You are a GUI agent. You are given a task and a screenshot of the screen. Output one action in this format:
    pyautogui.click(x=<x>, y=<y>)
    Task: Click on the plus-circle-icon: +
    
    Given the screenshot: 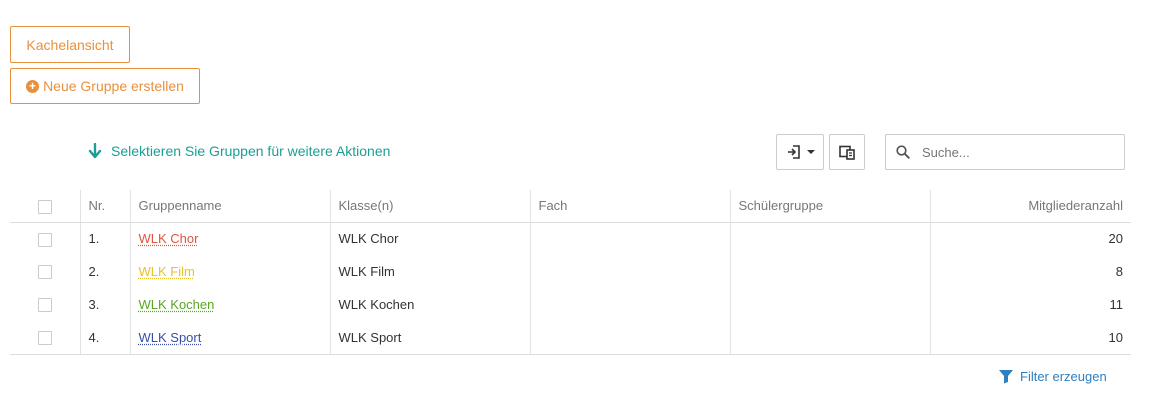 What is the action you would take?
    pyautogui.click(x=33, y=86)
    